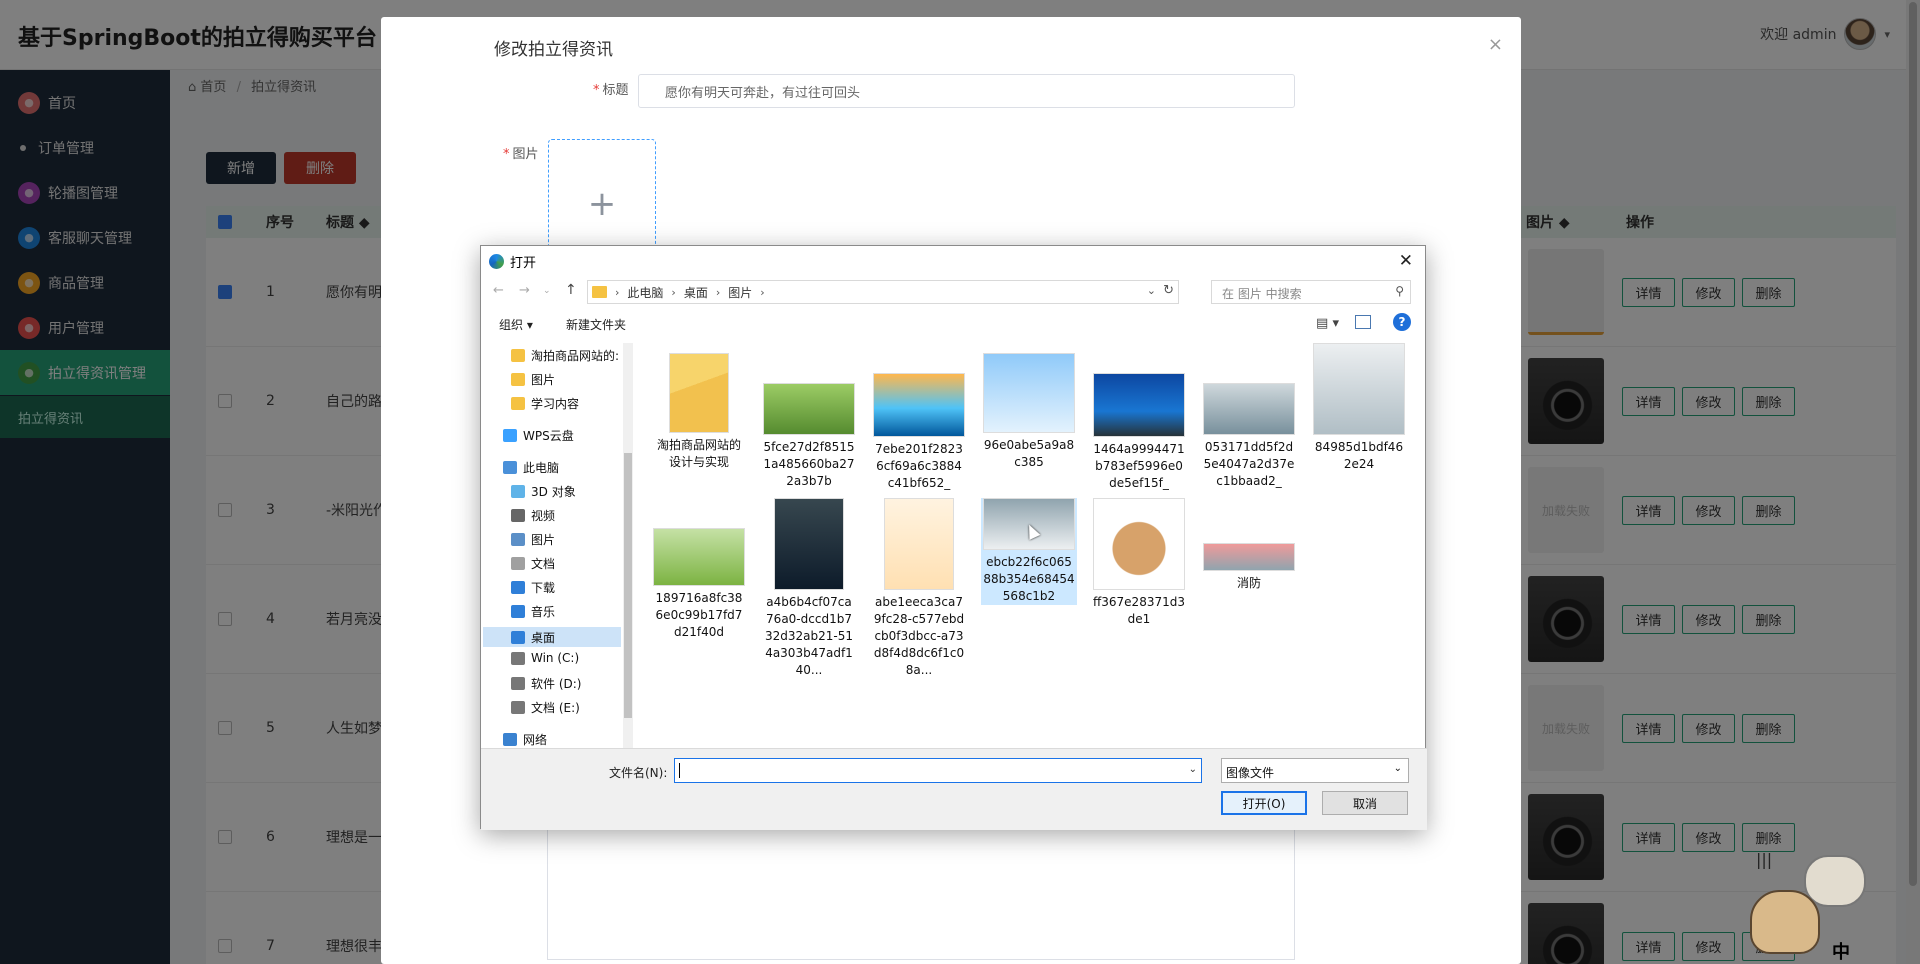 Image resolution: width=1920 pixels, height=964 pixels. I want to click on file-item: 7ebe201f28236cf69a6c3884c41bf652_, so click(919, 432).